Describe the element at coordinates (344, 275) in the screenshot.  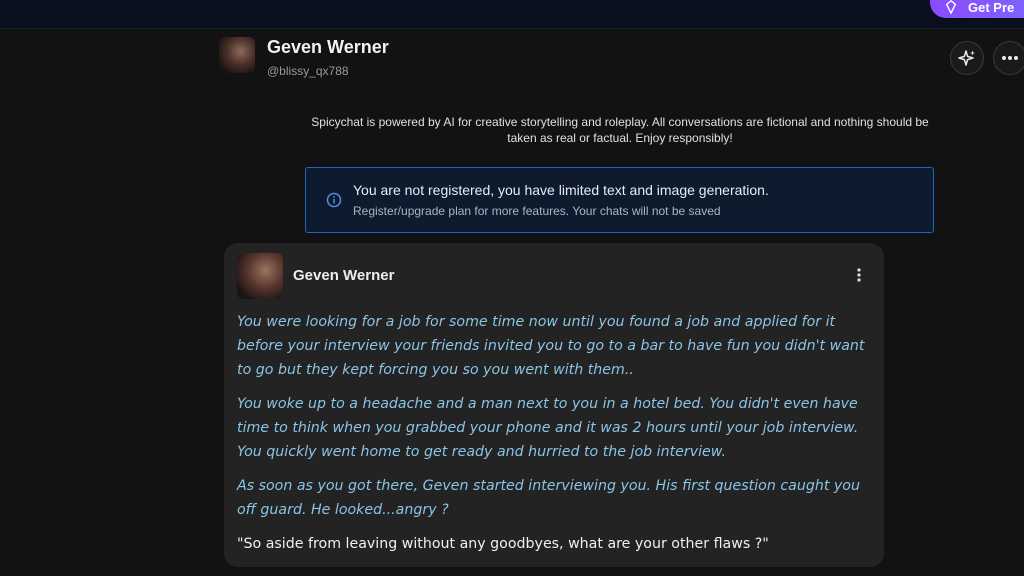
I see `message-author: Geven Werner` at that location.